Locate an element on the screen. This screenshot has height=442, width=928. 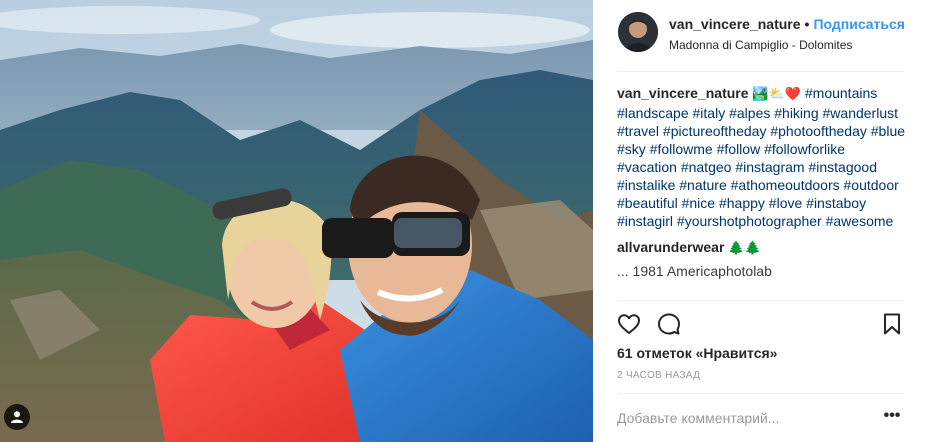
header-username: van_vincere_nature is located at coordinates (735, 24).